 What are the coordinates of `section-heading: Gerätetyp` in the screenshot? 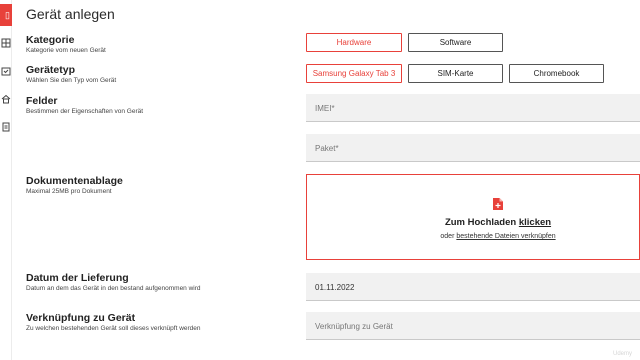 It's located at (51, 70).